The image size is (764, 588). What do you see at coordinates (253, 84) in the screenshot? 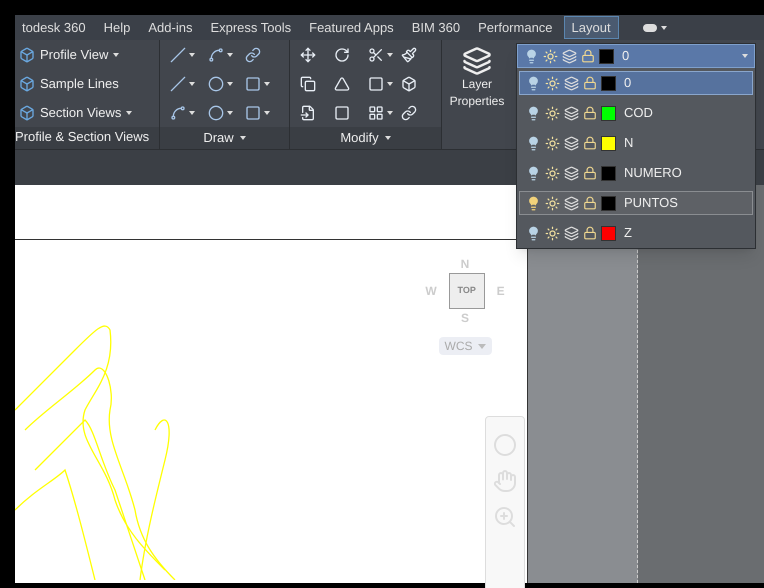
I see `rectangle-icon` at bounding box center [253, 84].